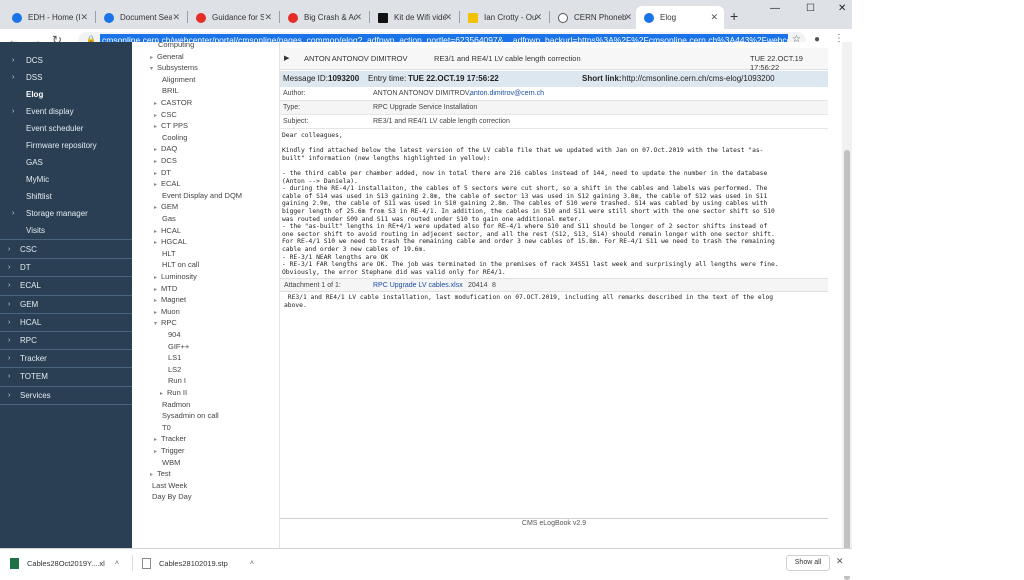  Describe the element at coordinates (66, 395) in the screenshot. I see `nav-section: › Services` at that location.